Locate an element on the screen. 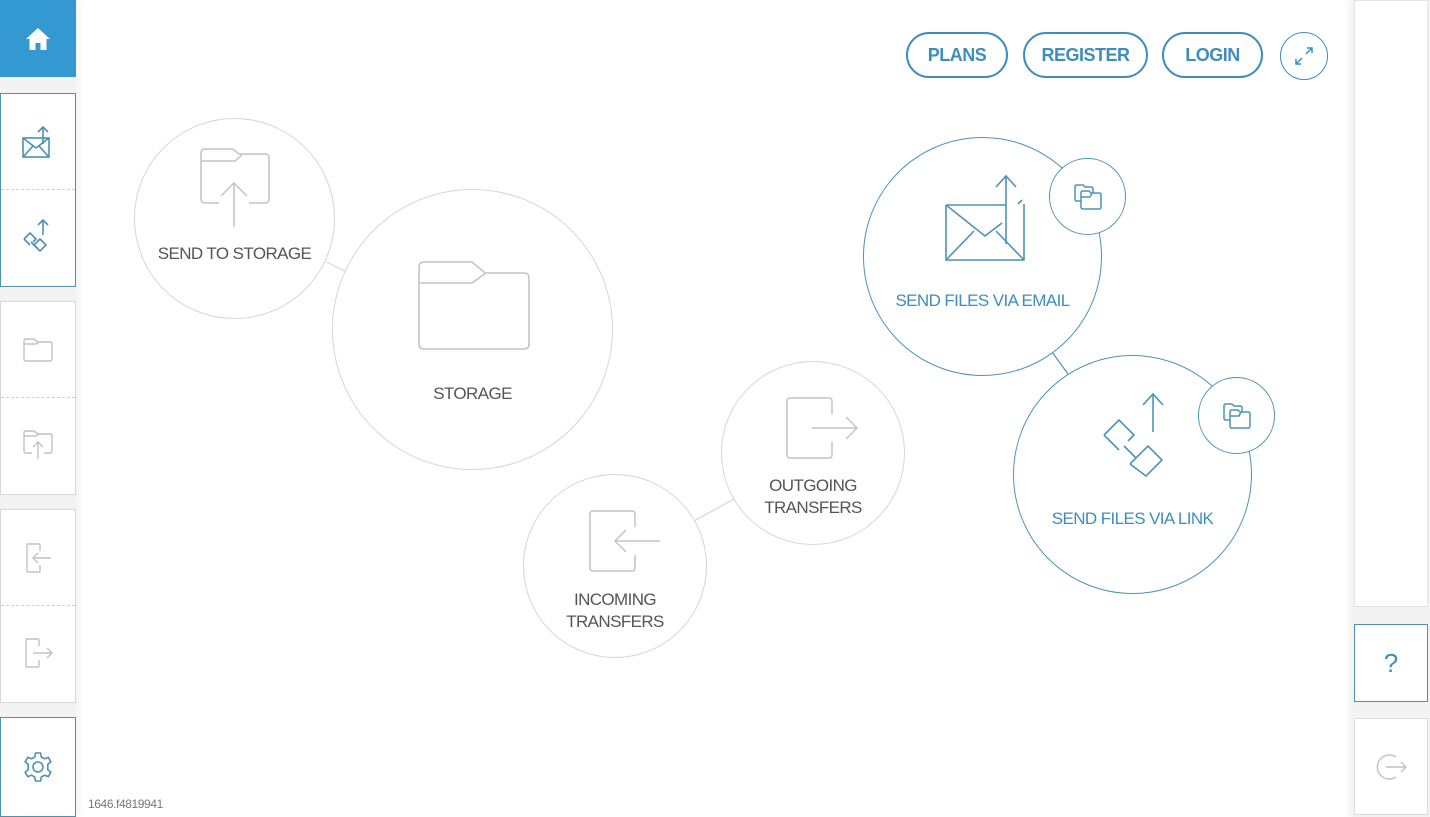 Image resolution: width=1430 pixels, height=817 pixels. storage-bubble: STORAGE is located at coordinates (472, 329).